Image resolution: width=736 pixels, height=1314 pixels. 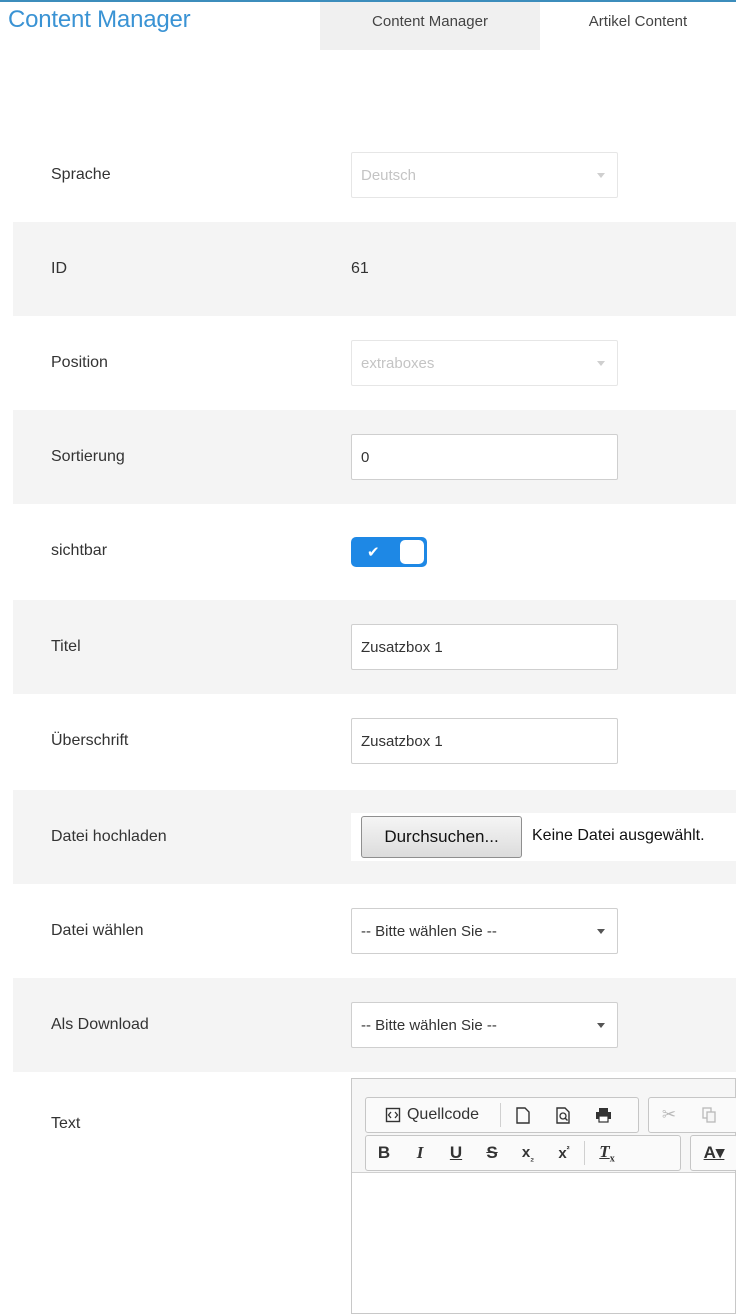 I want to click on id-value: 61, so click(x=360, y=268).